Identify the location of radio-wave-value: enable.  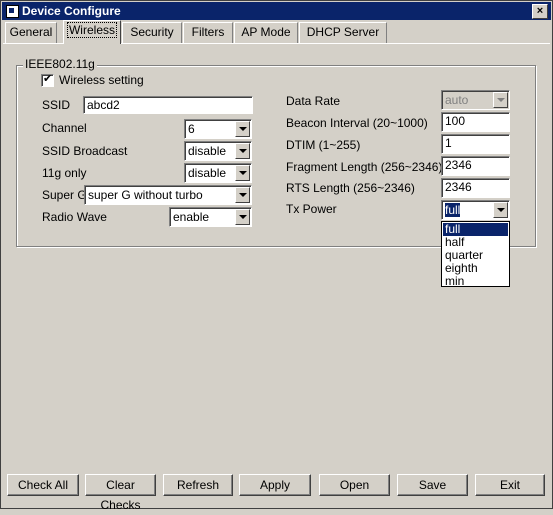
(191, 217).